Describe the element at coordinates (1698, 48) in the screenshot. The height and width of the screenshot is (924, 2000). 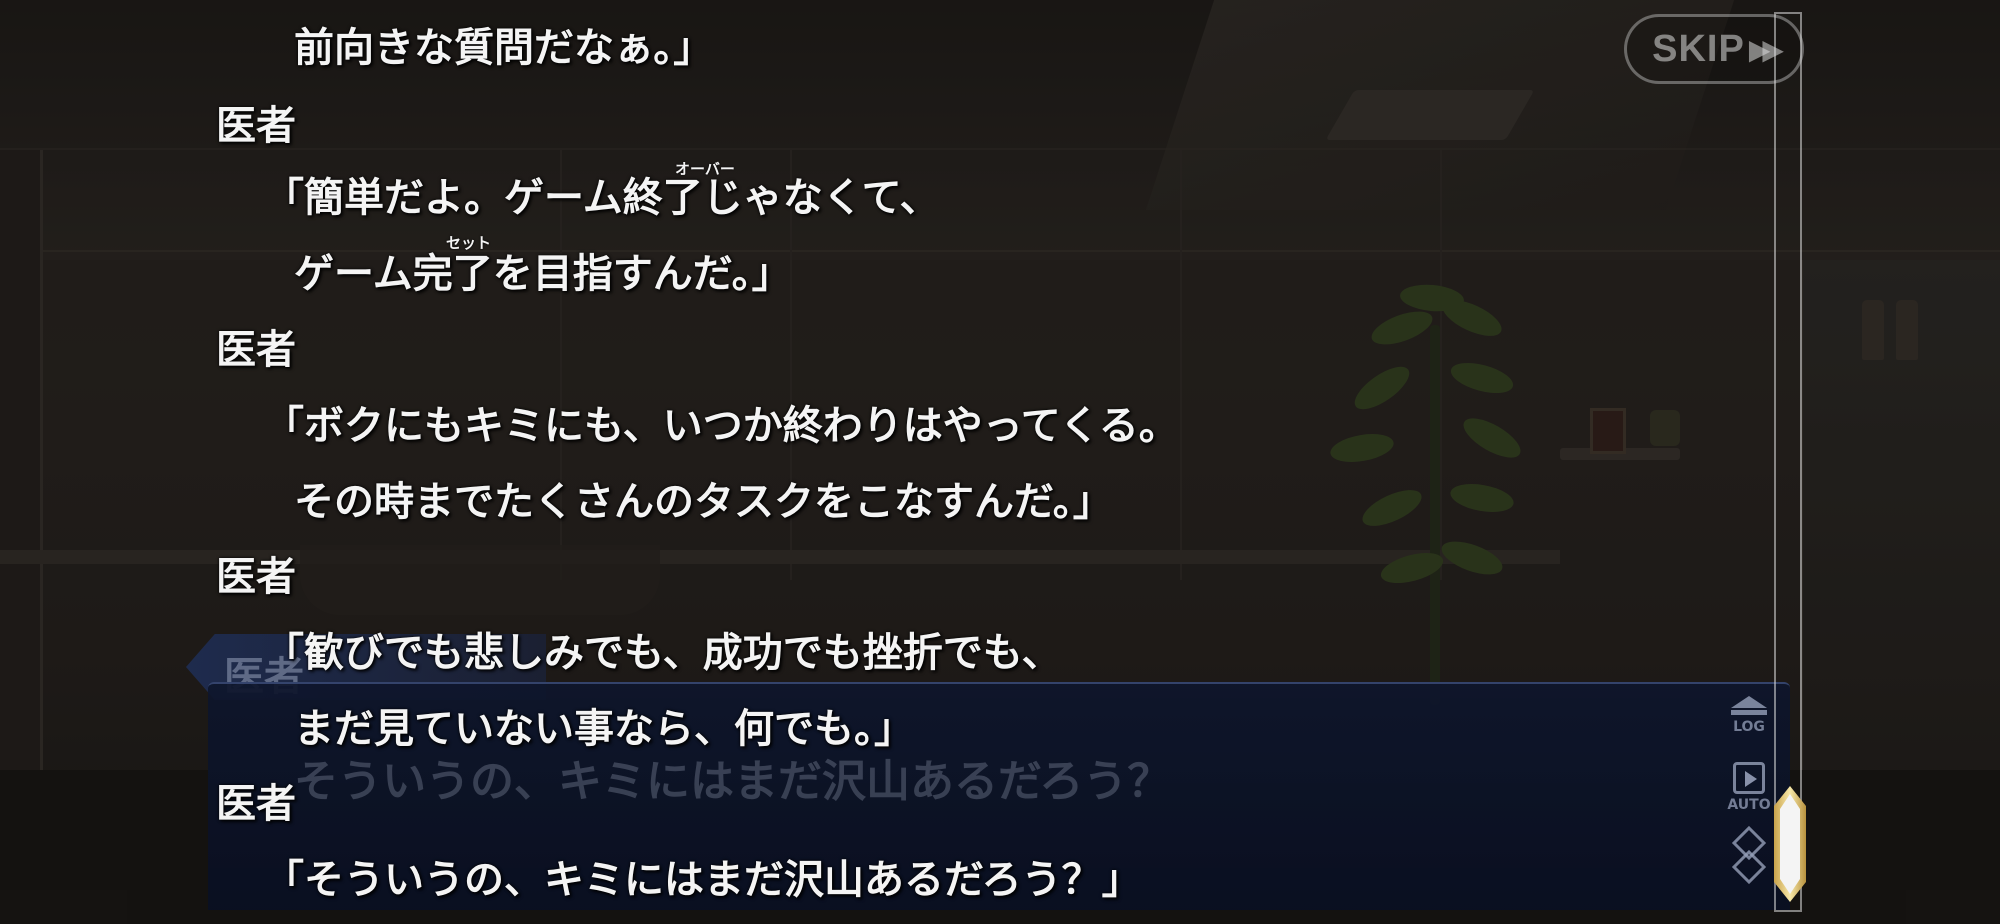
I see `skip-label: SKIP` at that location.